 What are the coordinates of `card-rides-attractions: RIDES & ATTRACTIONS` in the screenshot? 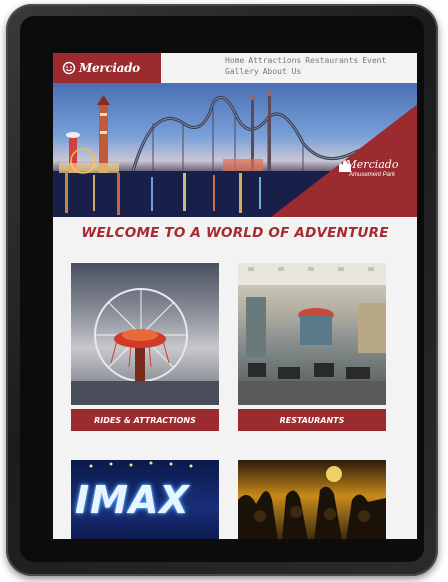 It's located at (145, 347).